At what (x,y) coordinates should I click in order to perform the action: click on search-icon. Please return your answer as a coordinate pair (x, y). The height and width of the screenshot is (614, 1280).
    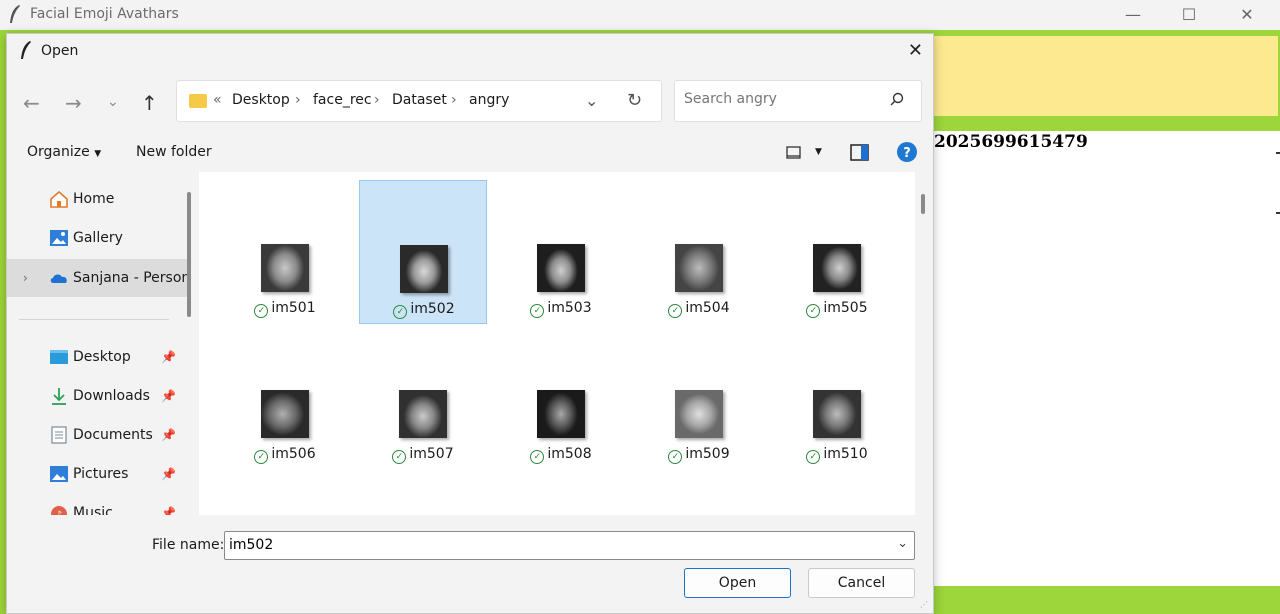
    Looking at the image, I should click on (897, 99).